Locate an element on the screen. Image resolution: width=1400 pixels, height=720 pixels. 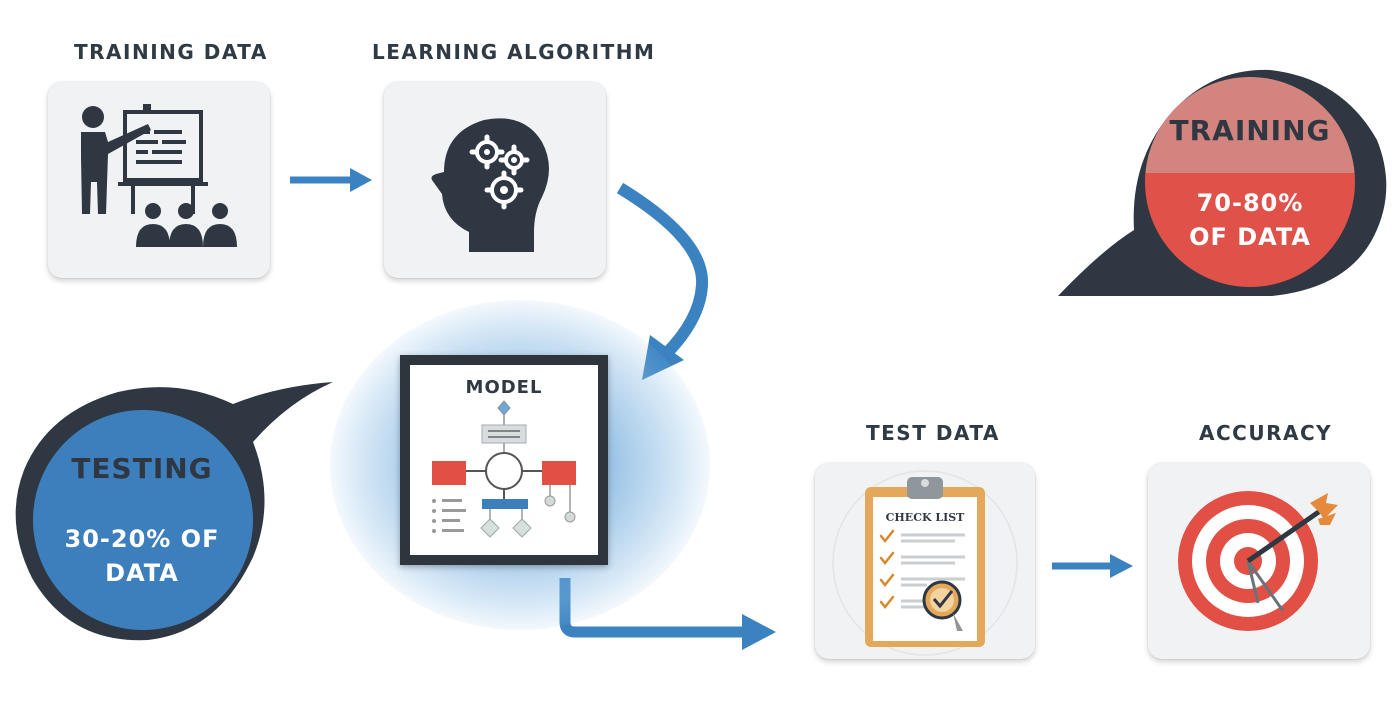
testing-bubble-title: TESTING is located at coordinates (142, 468).